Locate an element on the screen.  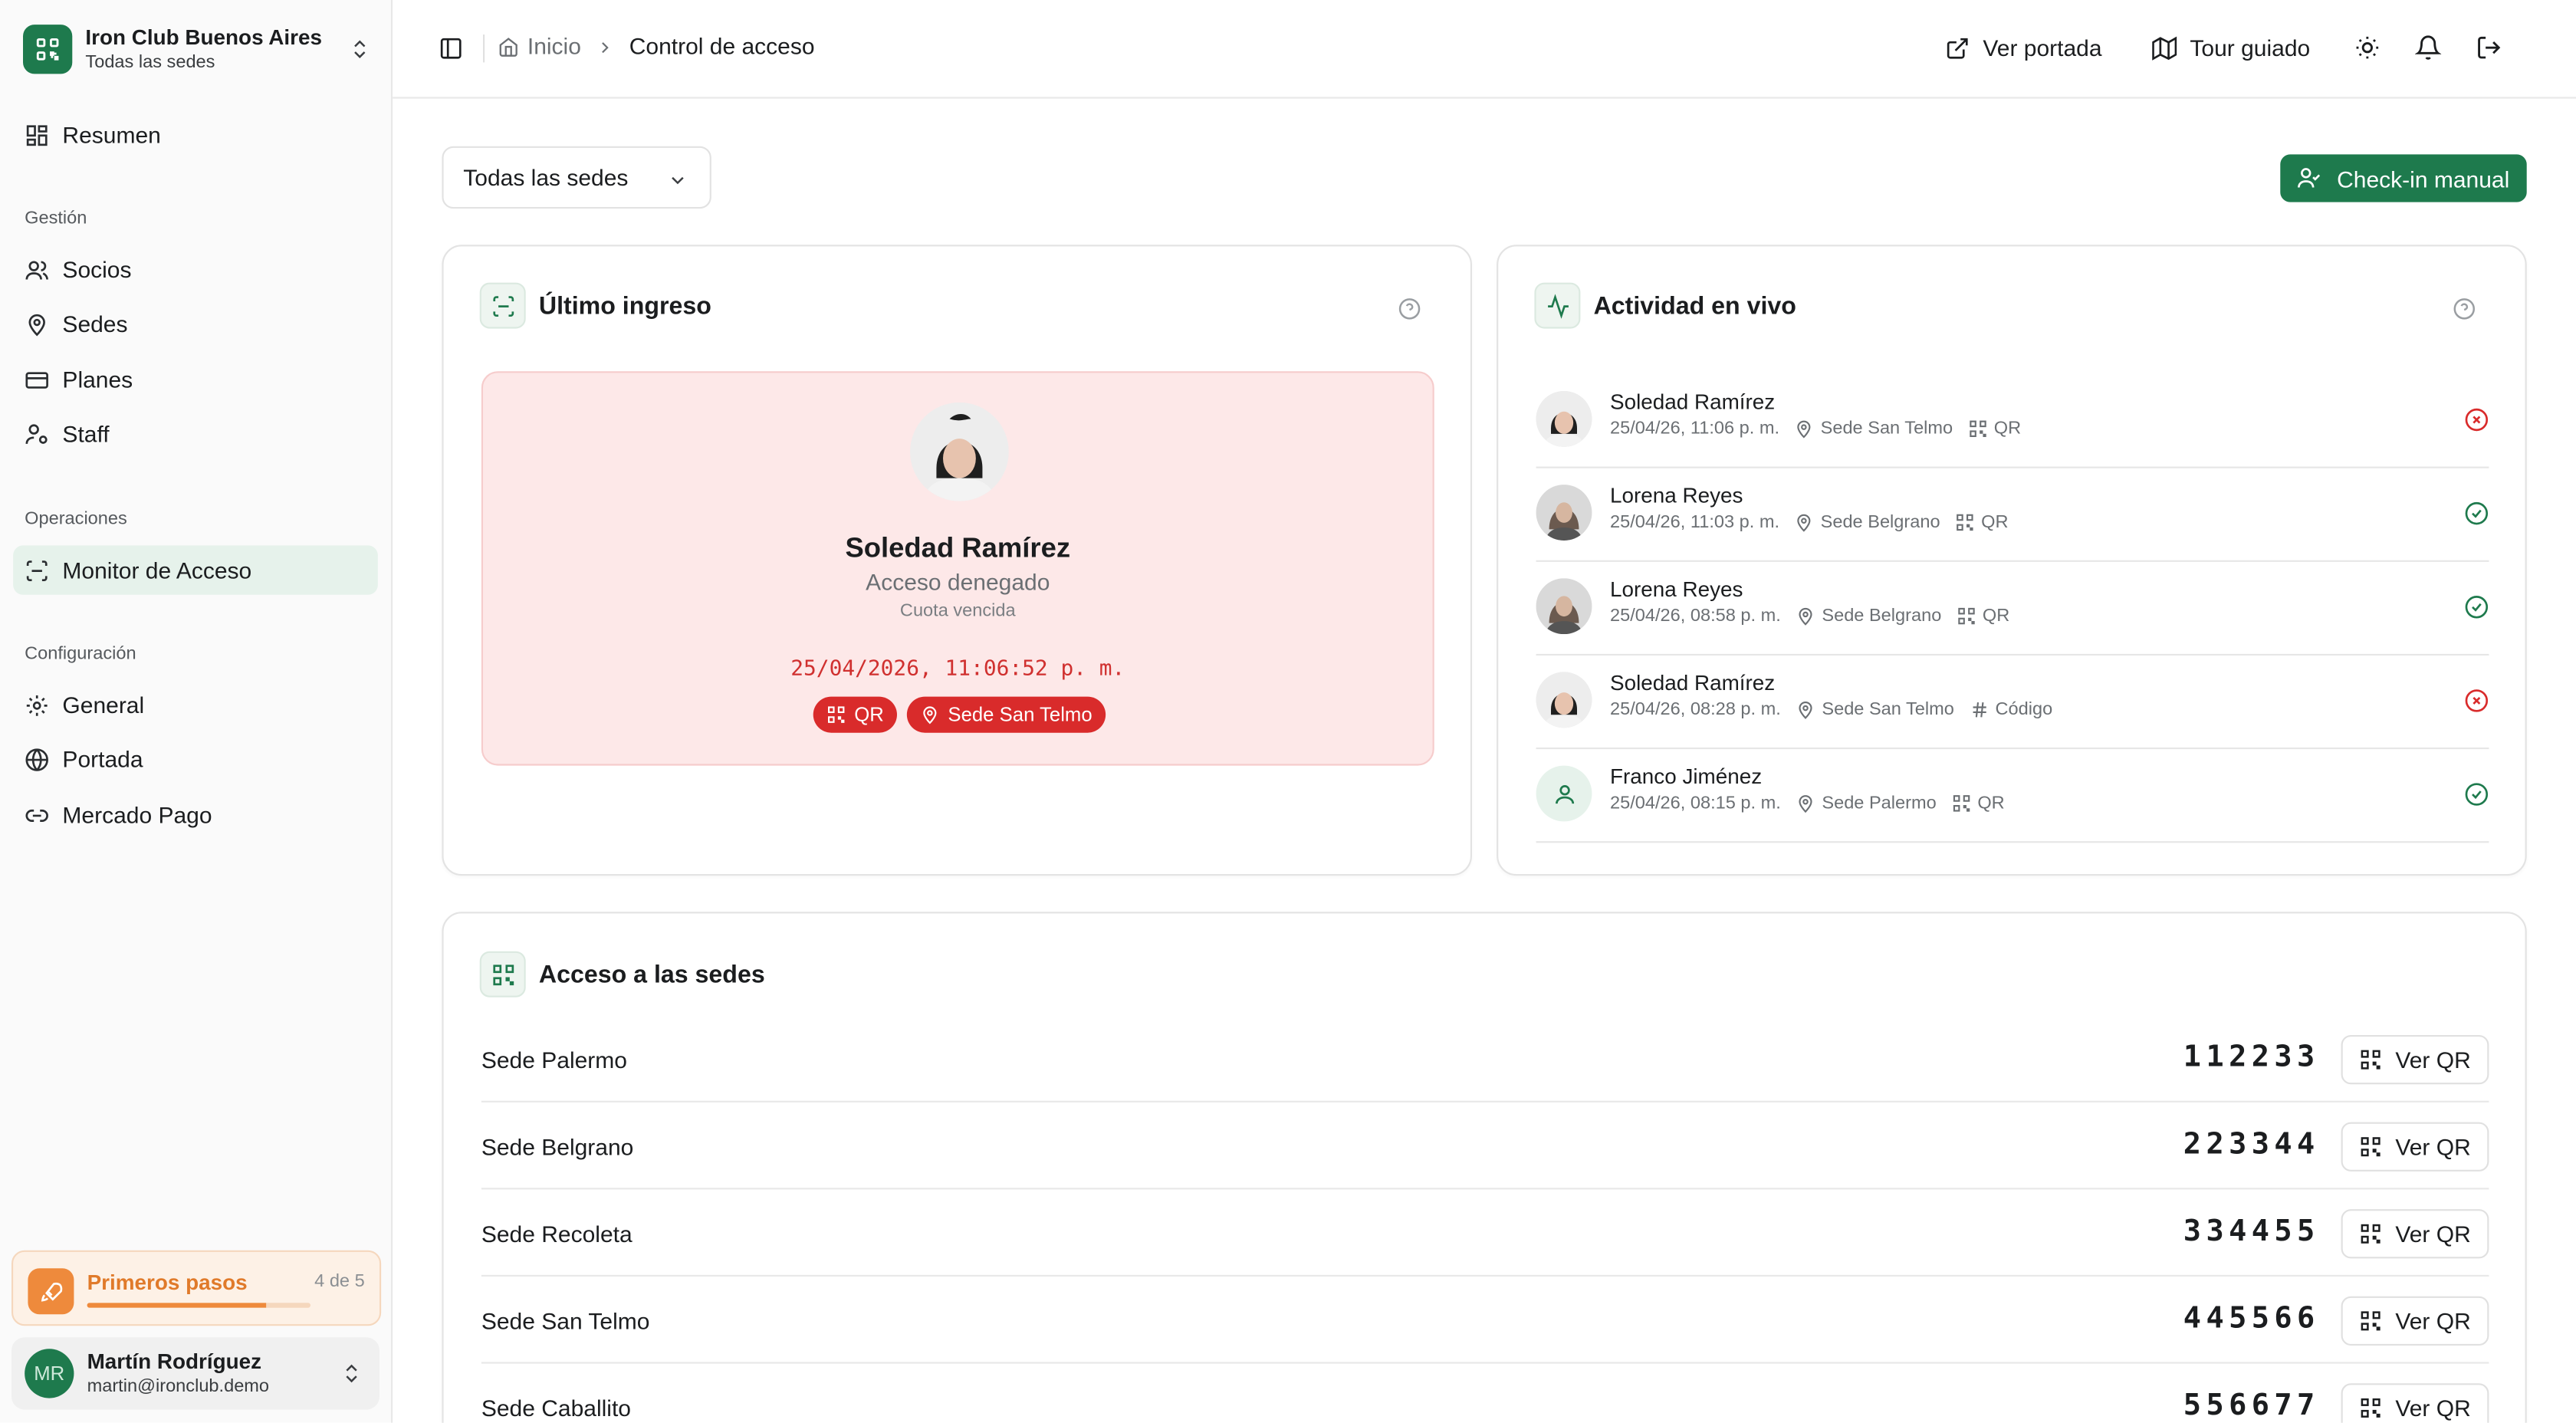
site-label: Sede San Telmo is located at coordinates (1020, 715).